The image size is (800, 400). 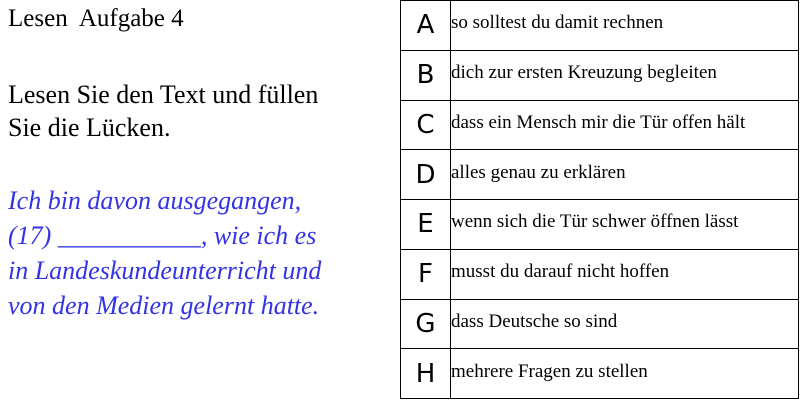 What do you see at coordinates (598, 122) in the screenshot?
I see `option-text-label: dass ein Mensch mir die Tür offen hält` at bounding box center [598, 122].